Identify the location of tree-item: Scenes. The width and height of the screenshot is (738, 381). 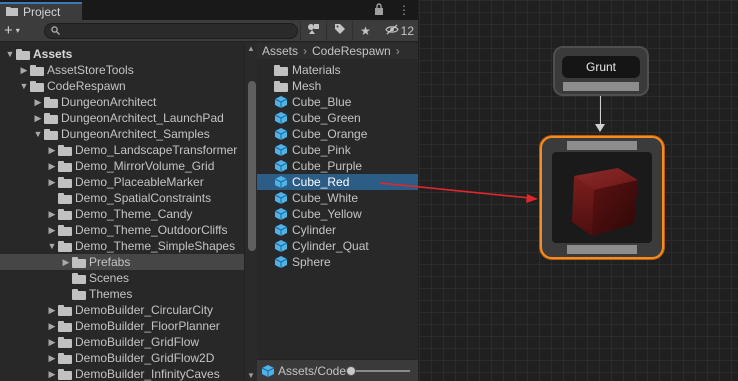
(122, 278).